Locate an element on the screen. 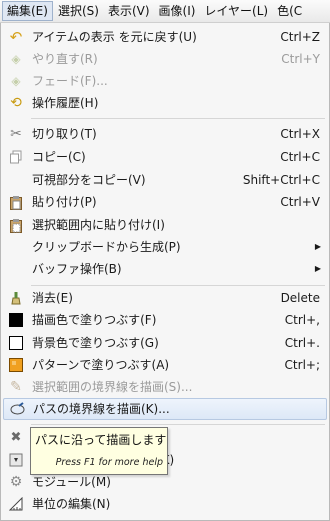 This screenshot has height=521, width=330. menu-item-label: 背景色で塗りつぶす(G) is located at coordinates (95, 343).